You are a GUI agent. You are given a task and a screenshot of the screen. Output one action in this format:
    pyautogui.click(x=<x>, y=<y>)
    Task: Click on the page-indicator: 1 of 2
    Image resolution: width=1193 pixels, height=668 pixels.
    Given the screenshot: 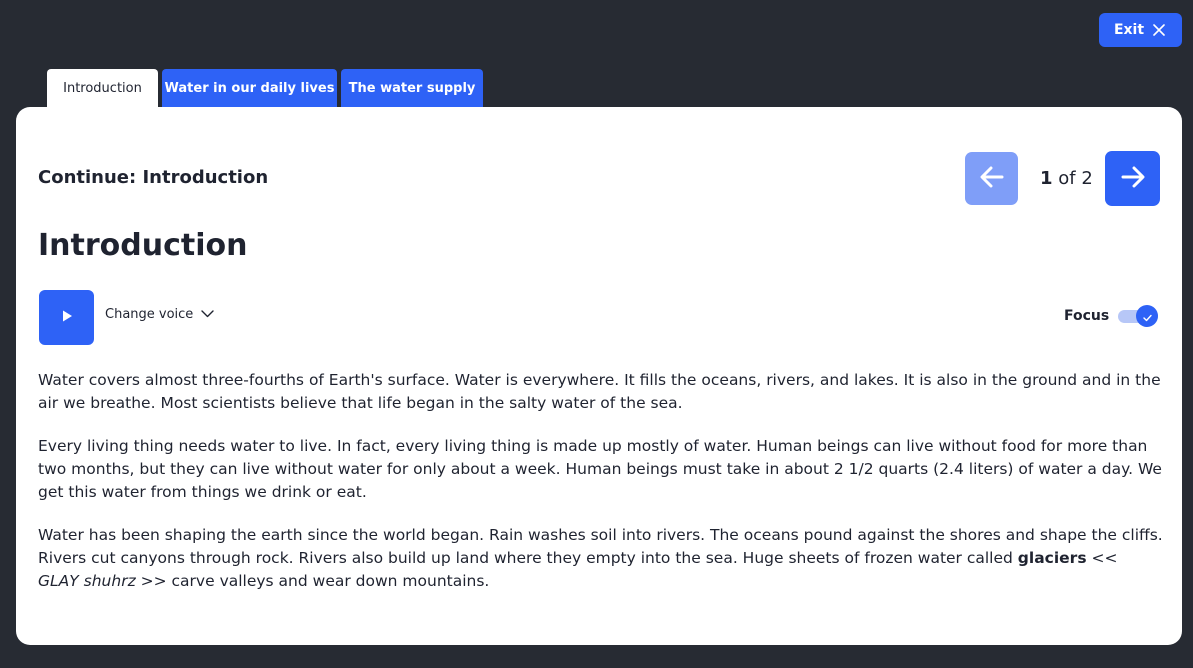 What is the action you would take?
    pyautogui.click(x=1066, y=178)
    